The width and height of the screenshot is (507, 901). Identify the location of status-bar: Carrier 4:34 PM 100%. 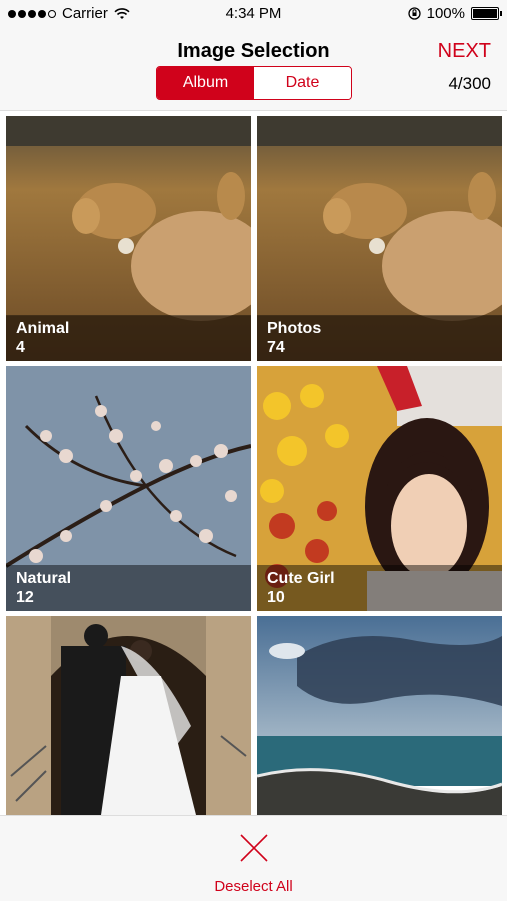
(253, 14).